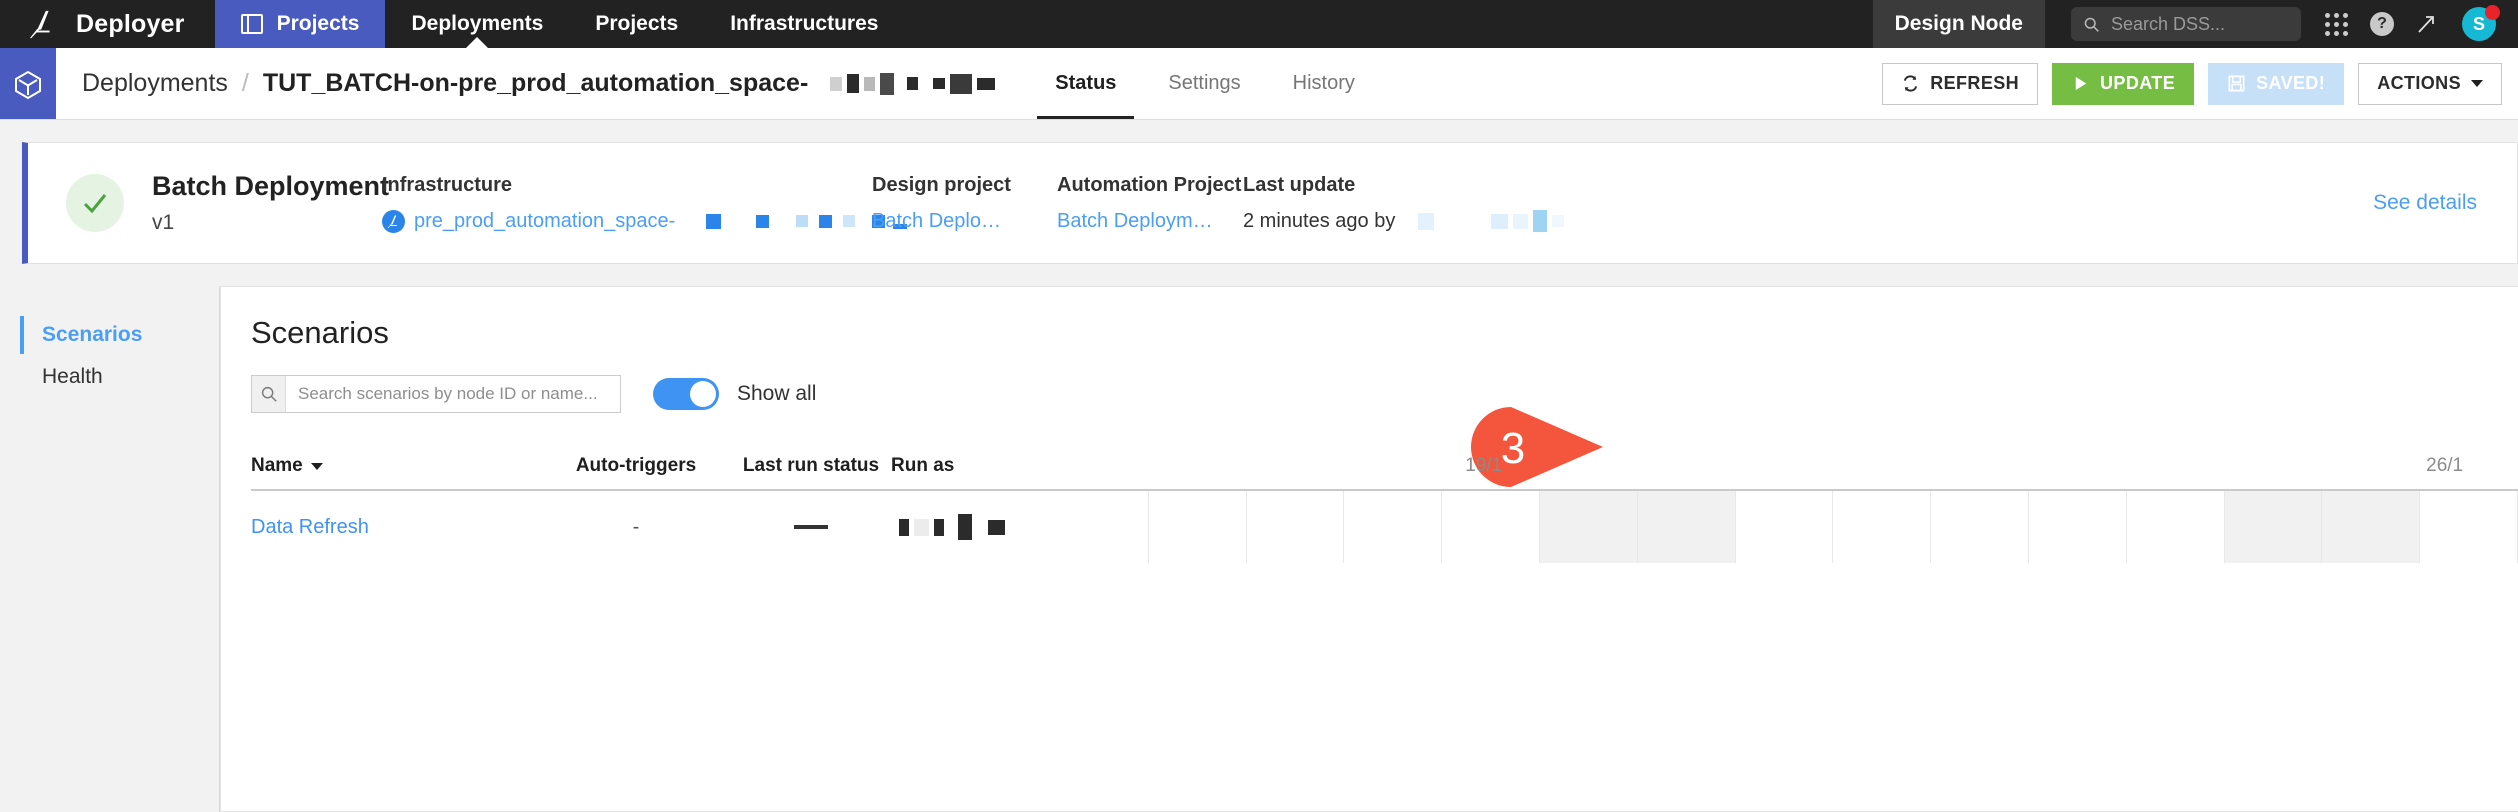  I want to click on brand-home-link: Deployer, so click(107, 24).